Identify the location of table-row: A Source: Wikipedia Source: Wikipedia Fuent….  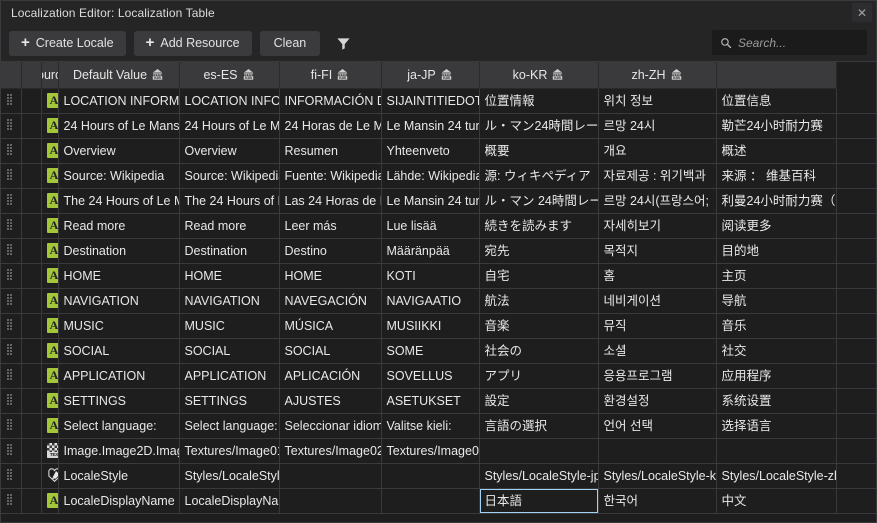
(438, 176).